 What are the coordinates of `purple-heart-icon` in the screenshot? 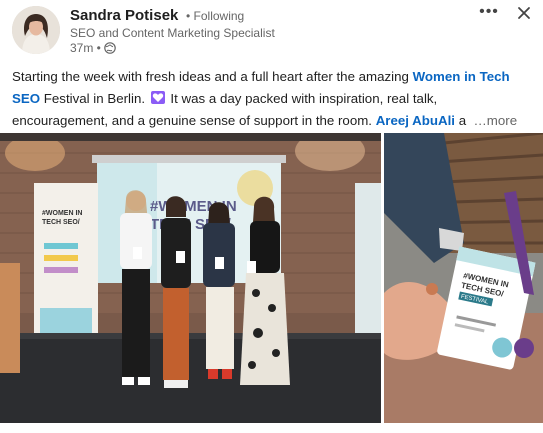 It's located at (157, 96).